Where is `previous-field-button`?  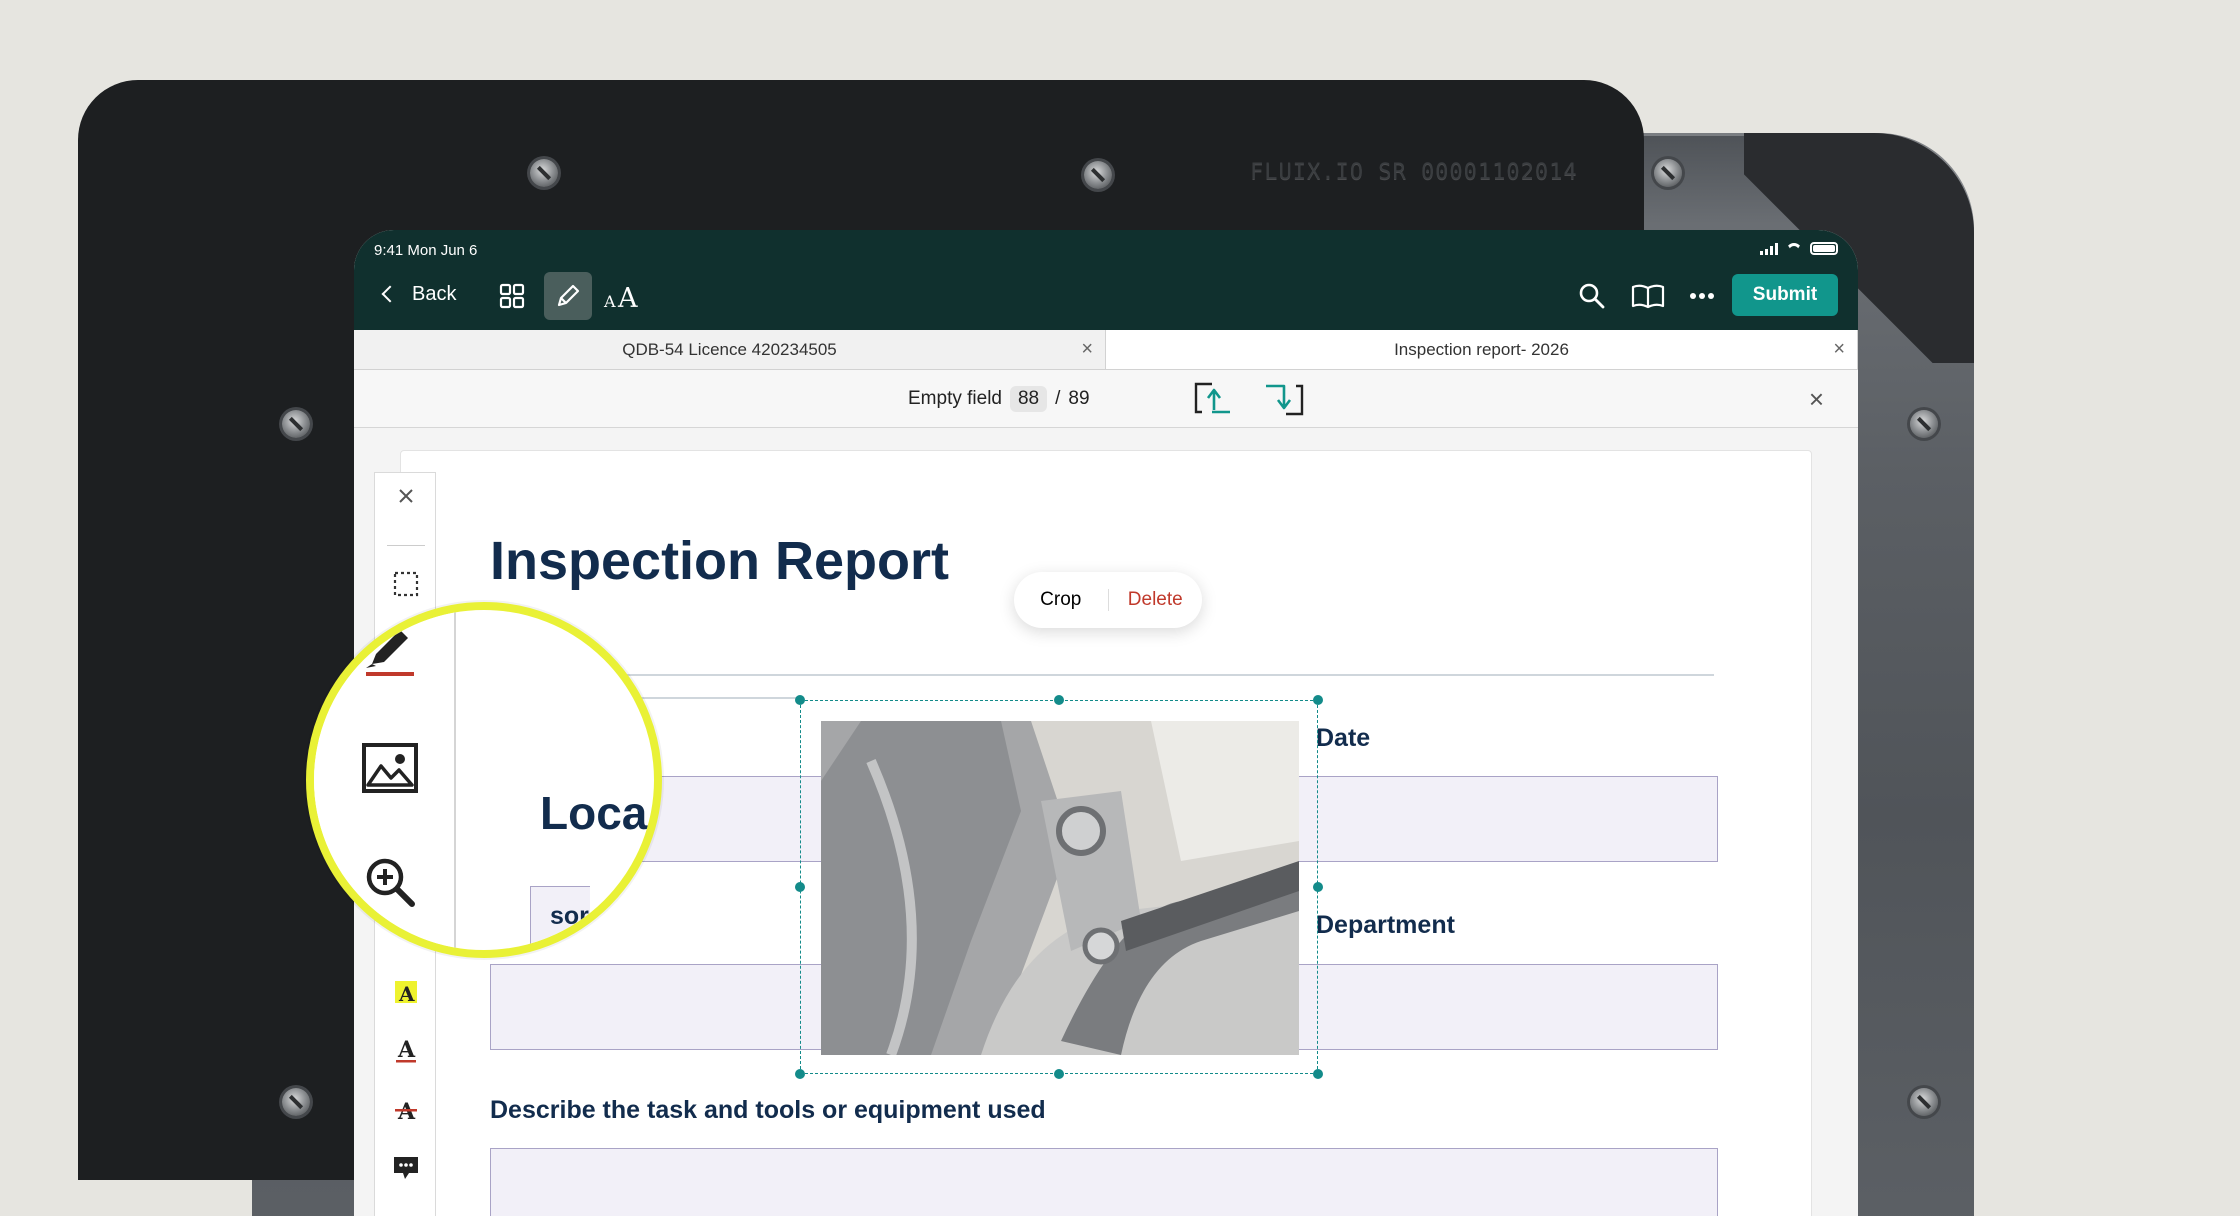 previous-field-button is located at coordinates (1214, 399).